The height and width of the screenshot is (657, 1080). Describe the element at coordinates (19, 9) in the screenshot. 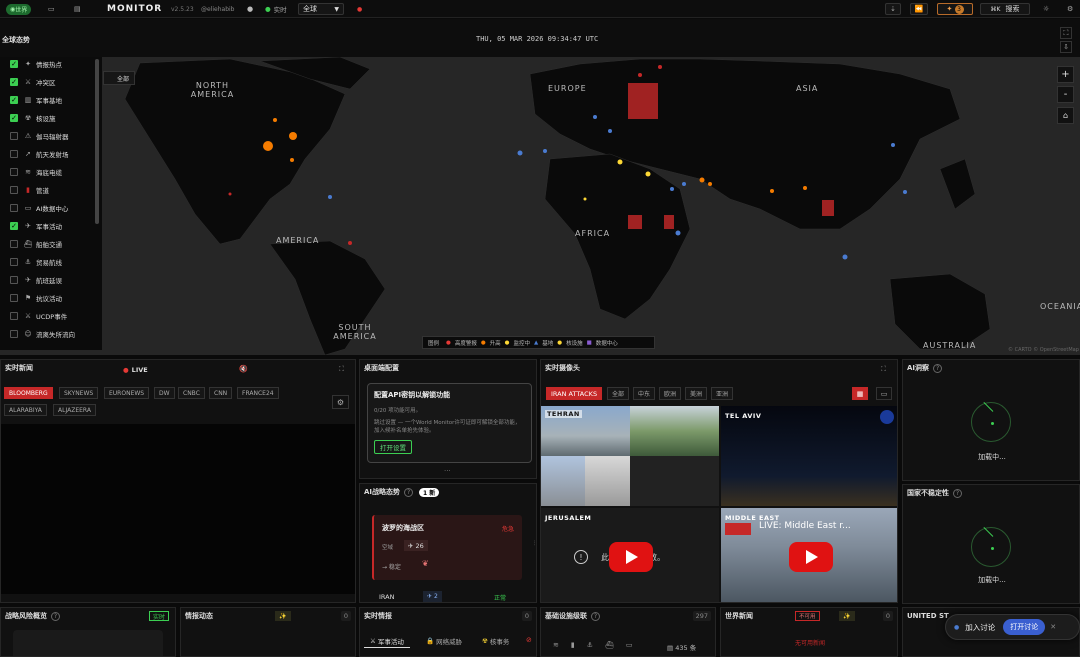

I see `world-badge: ◉ 世界` at that location.